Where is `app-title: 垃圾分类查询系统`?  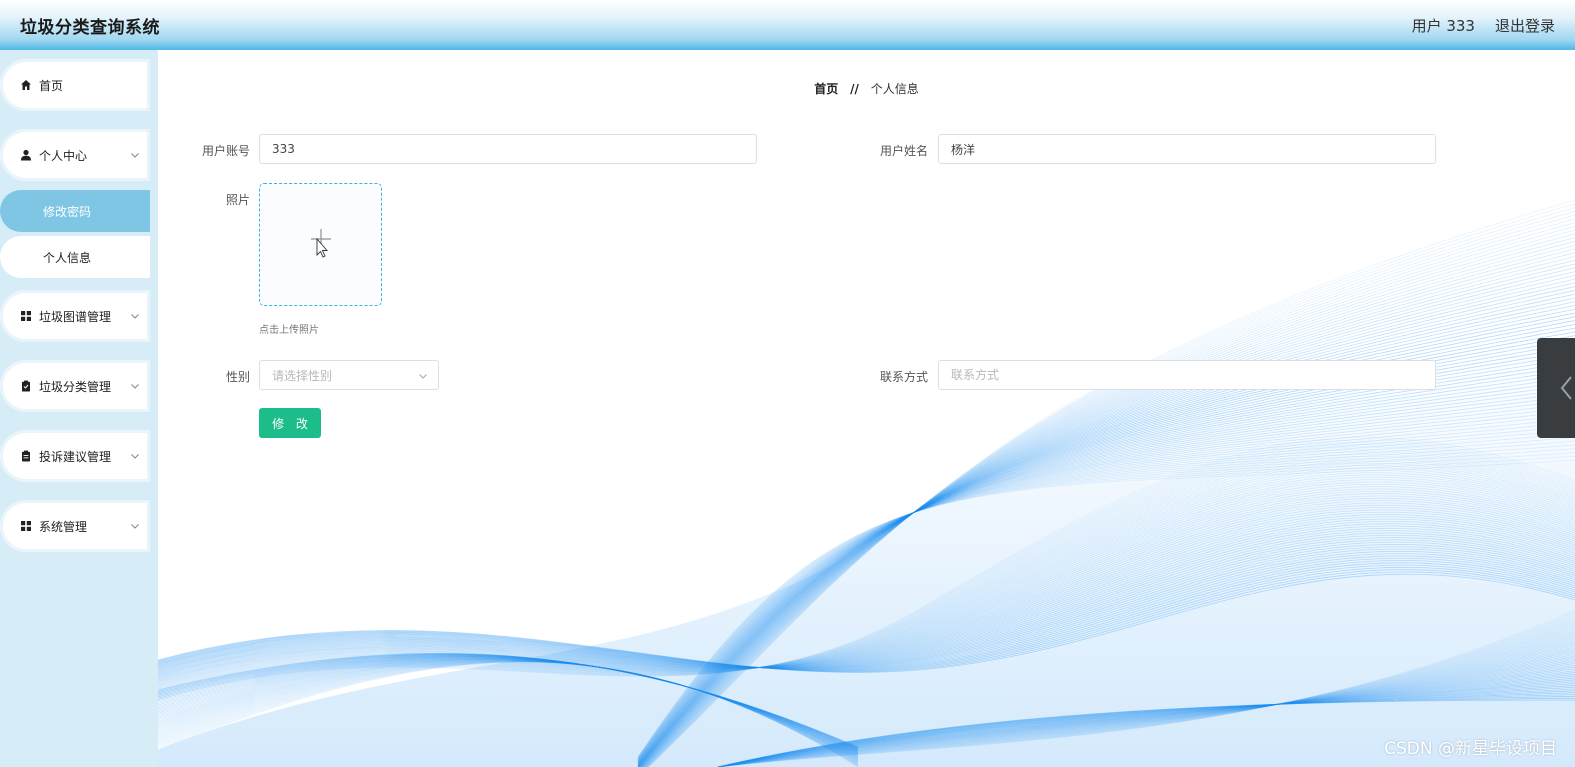
app-title: 垃圾分类查询系统 is located at coordinates (90, 27).